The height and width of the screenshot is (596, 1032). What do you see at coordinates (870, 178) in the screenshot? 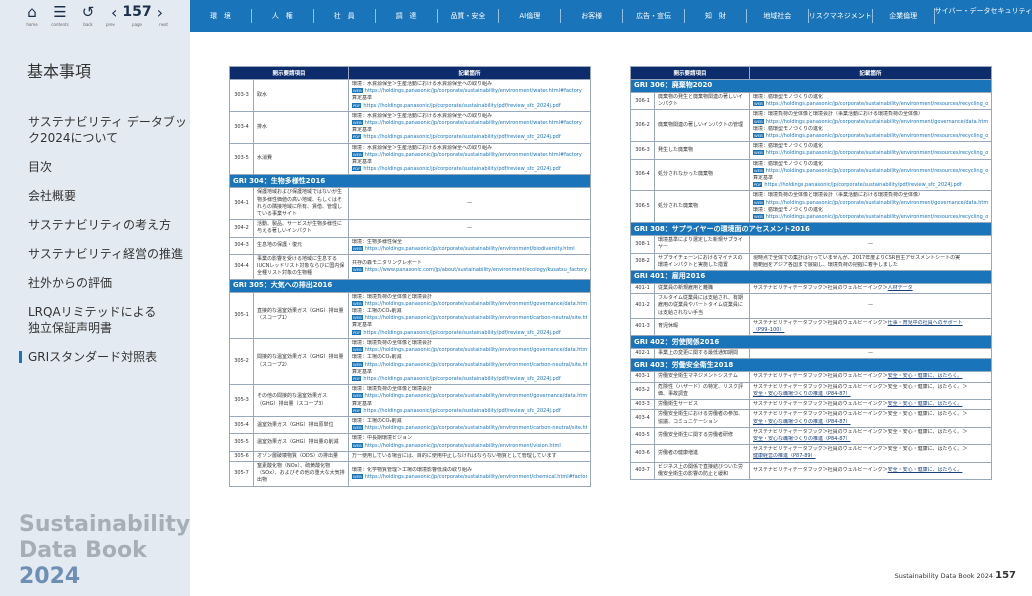
I see `location-text-line: 算定基準` at bounding box center [870, 178].